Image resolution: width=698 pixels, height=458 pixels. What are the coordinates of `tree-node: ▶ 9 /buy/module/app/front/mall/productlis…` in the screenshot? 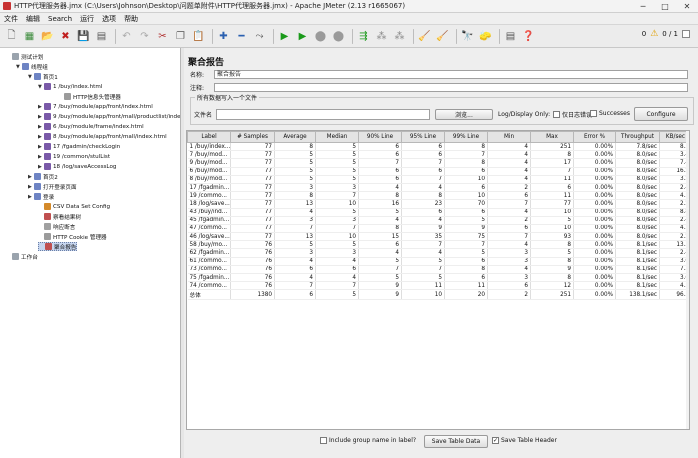 It's located at (109, 116).